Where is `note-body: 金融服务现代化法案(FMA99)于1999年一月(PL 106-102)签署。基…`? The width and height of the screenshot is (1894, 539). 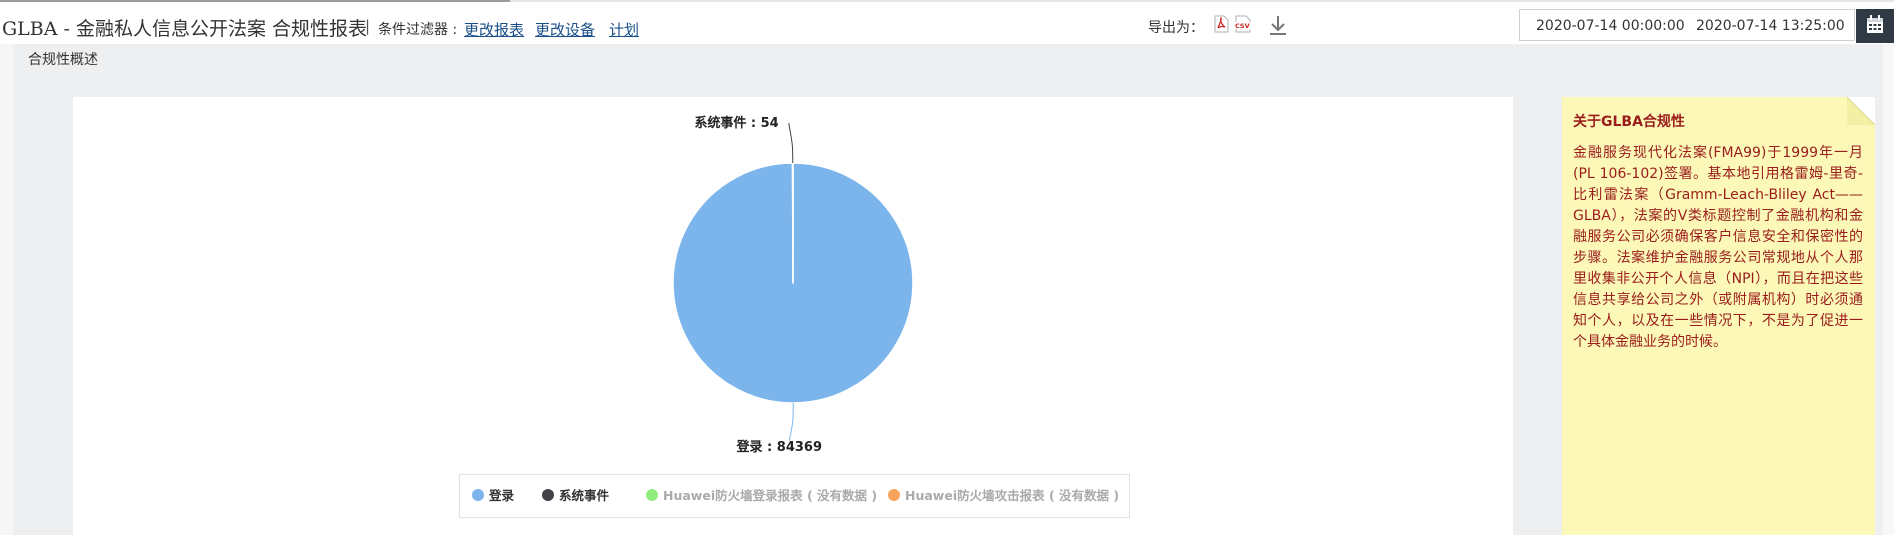 note-body: 金融服务现代化法案(FMA99)于1999年一月(PL 106-102)签署。基… is located at coordinates (1718, 248).